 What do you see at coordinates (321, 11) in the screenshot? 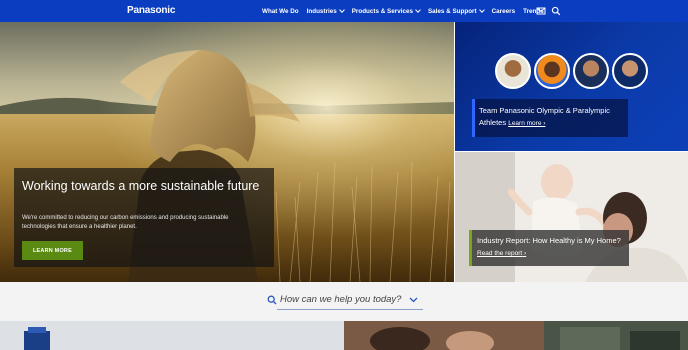
I see `nav-item-label: Industries` at bounding box center [321, 11].